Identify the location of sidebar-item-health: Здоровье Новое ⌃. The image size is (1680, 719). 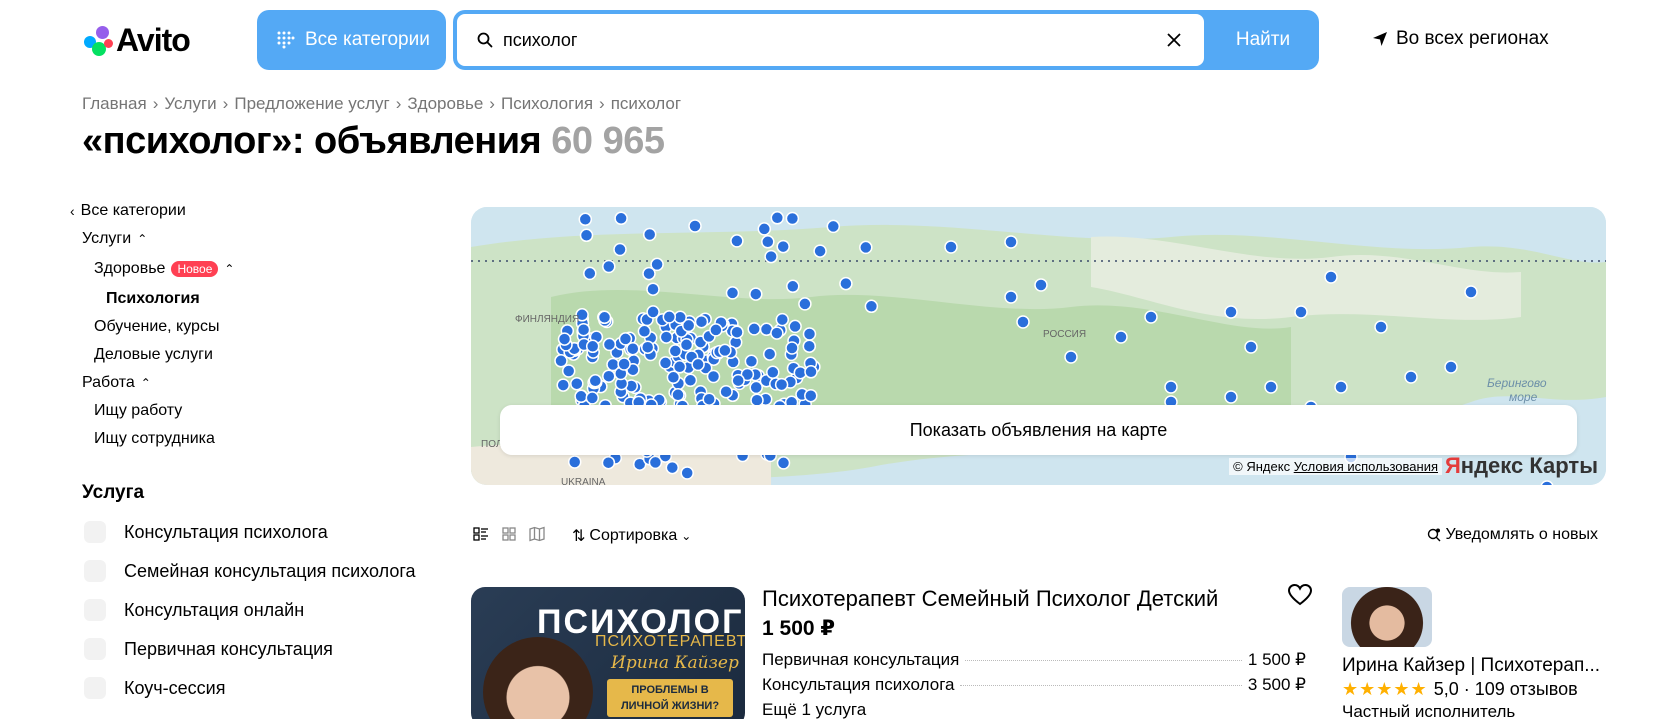
(164, 269).